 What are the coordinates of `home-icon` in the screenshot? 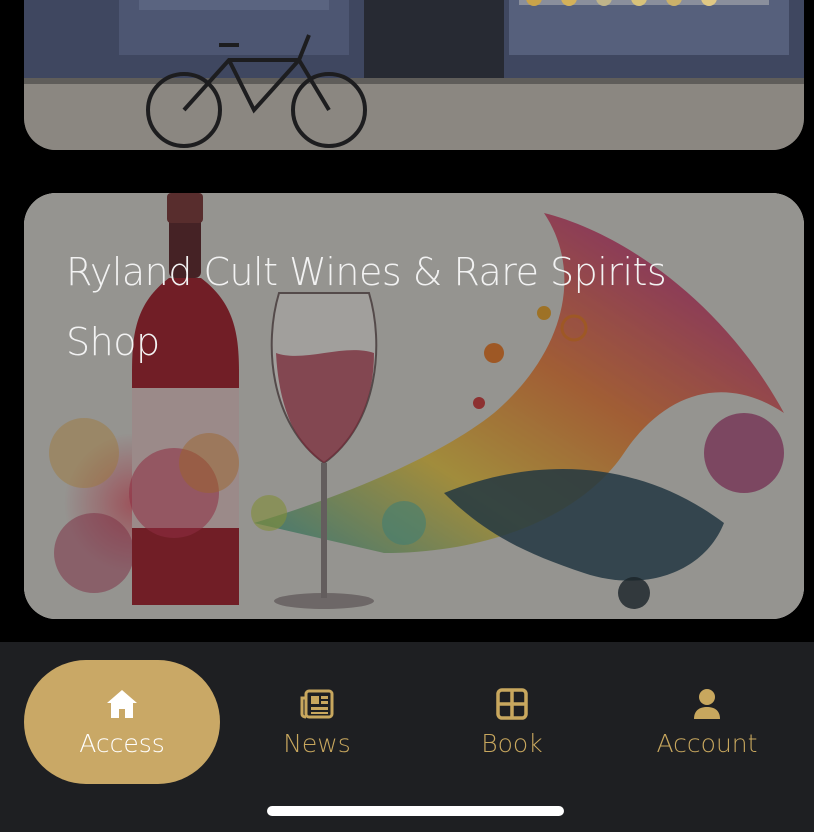 It's located at (122, 704).